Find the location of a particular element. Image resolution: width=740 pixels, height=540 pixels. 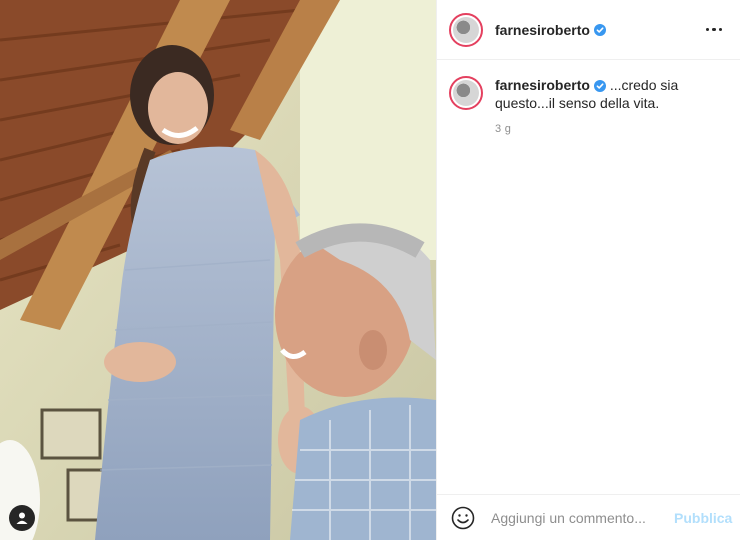

post-header: farnesiroberto is located at coordinates (588, 30).